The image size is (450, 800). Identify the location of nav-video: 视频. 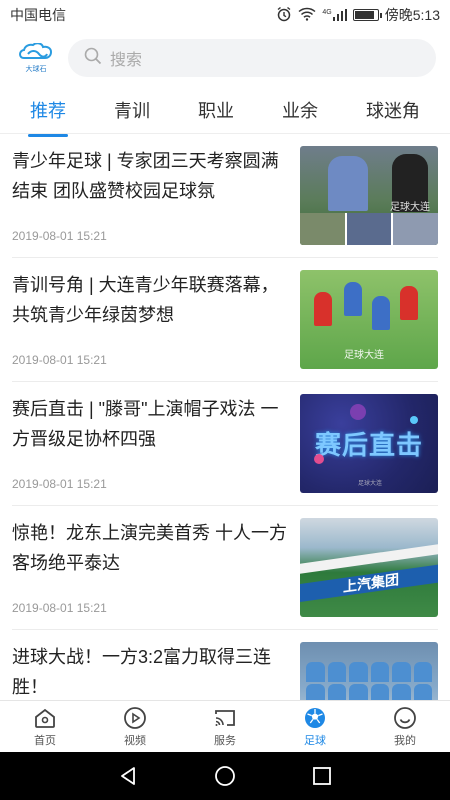
(135, 726).